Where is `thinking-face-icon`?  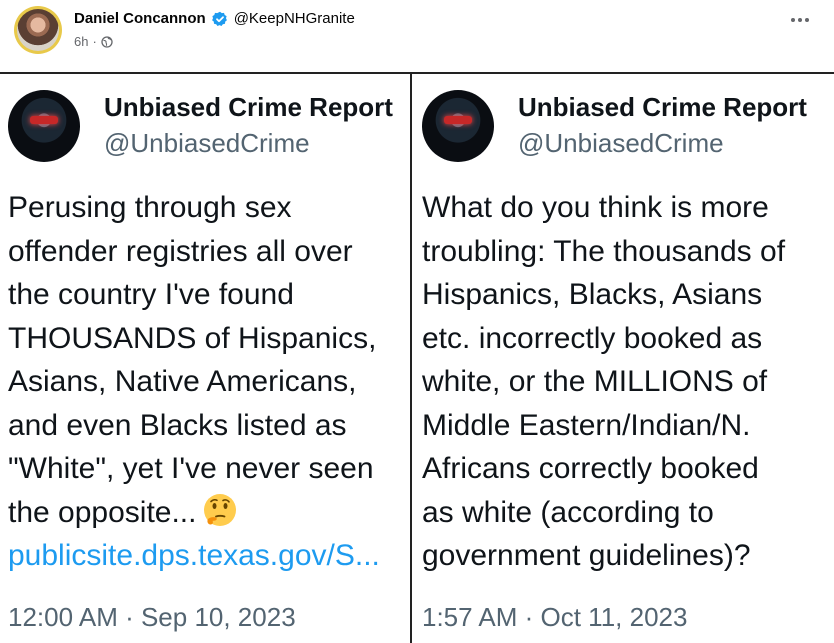 thinking-face-icon is located at coordinates (220, 510).